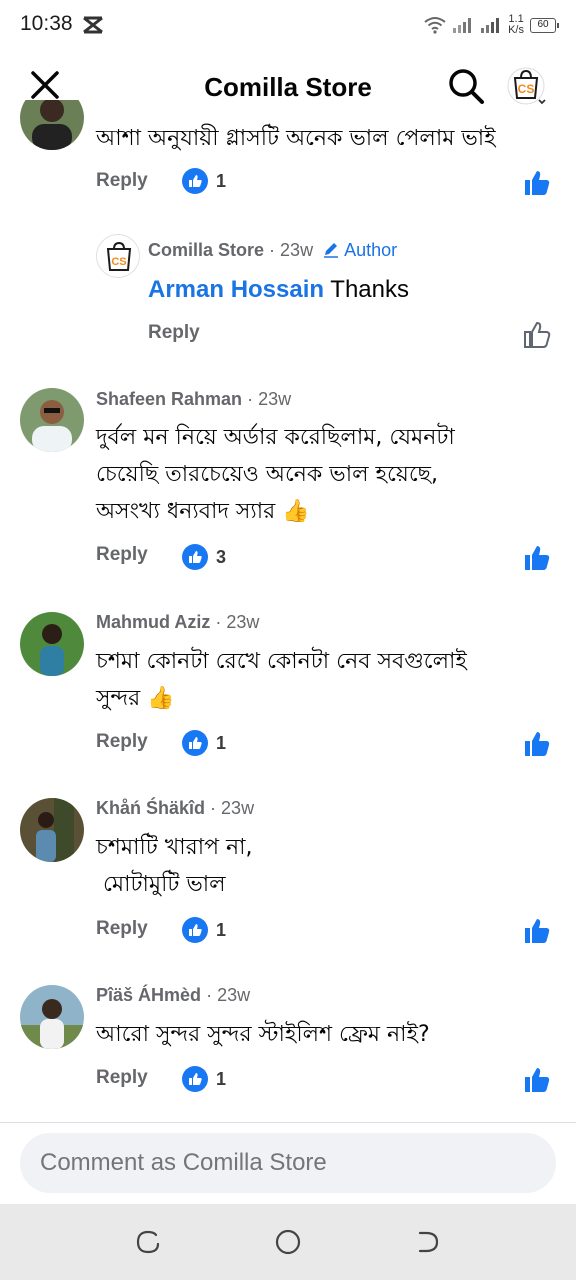  I want to click on reaction-summary: 3, so click(204, 557).